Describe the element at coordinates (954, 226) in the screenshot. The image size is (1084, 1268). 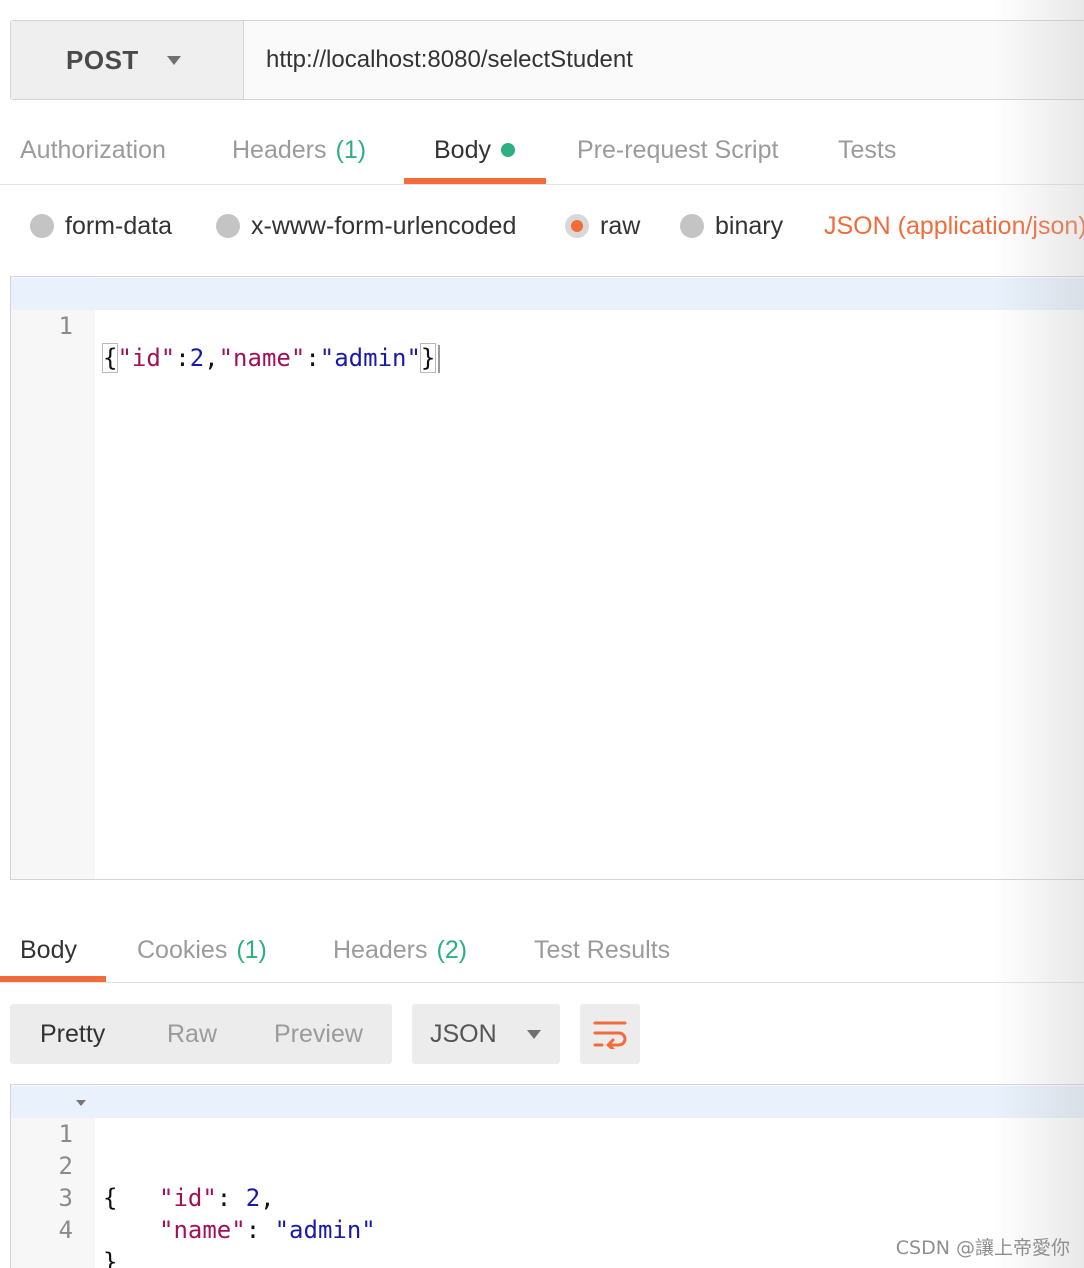
I see `content-type-dropdown: JSON (application/json)` at that location.